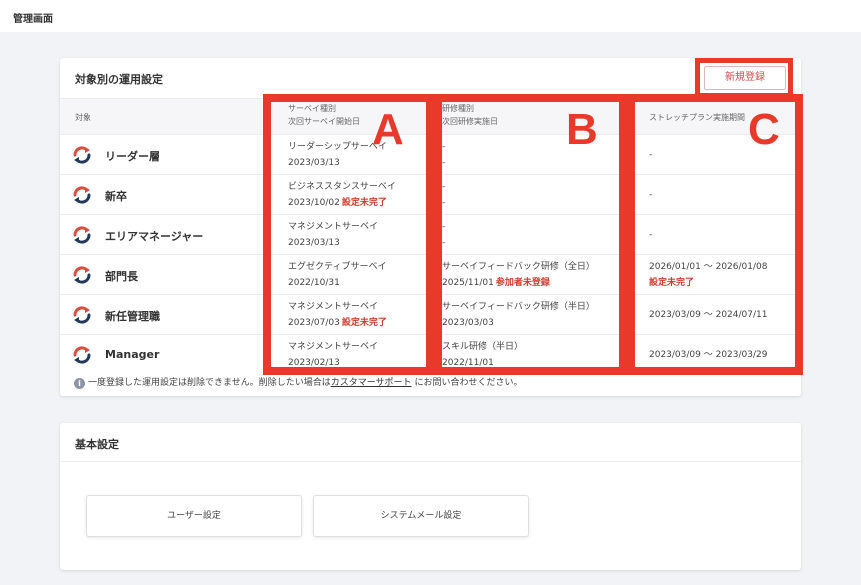 This screenshot has width=861, height=585. I want to click on training-date: 2022/11/01, so click(468, 363).